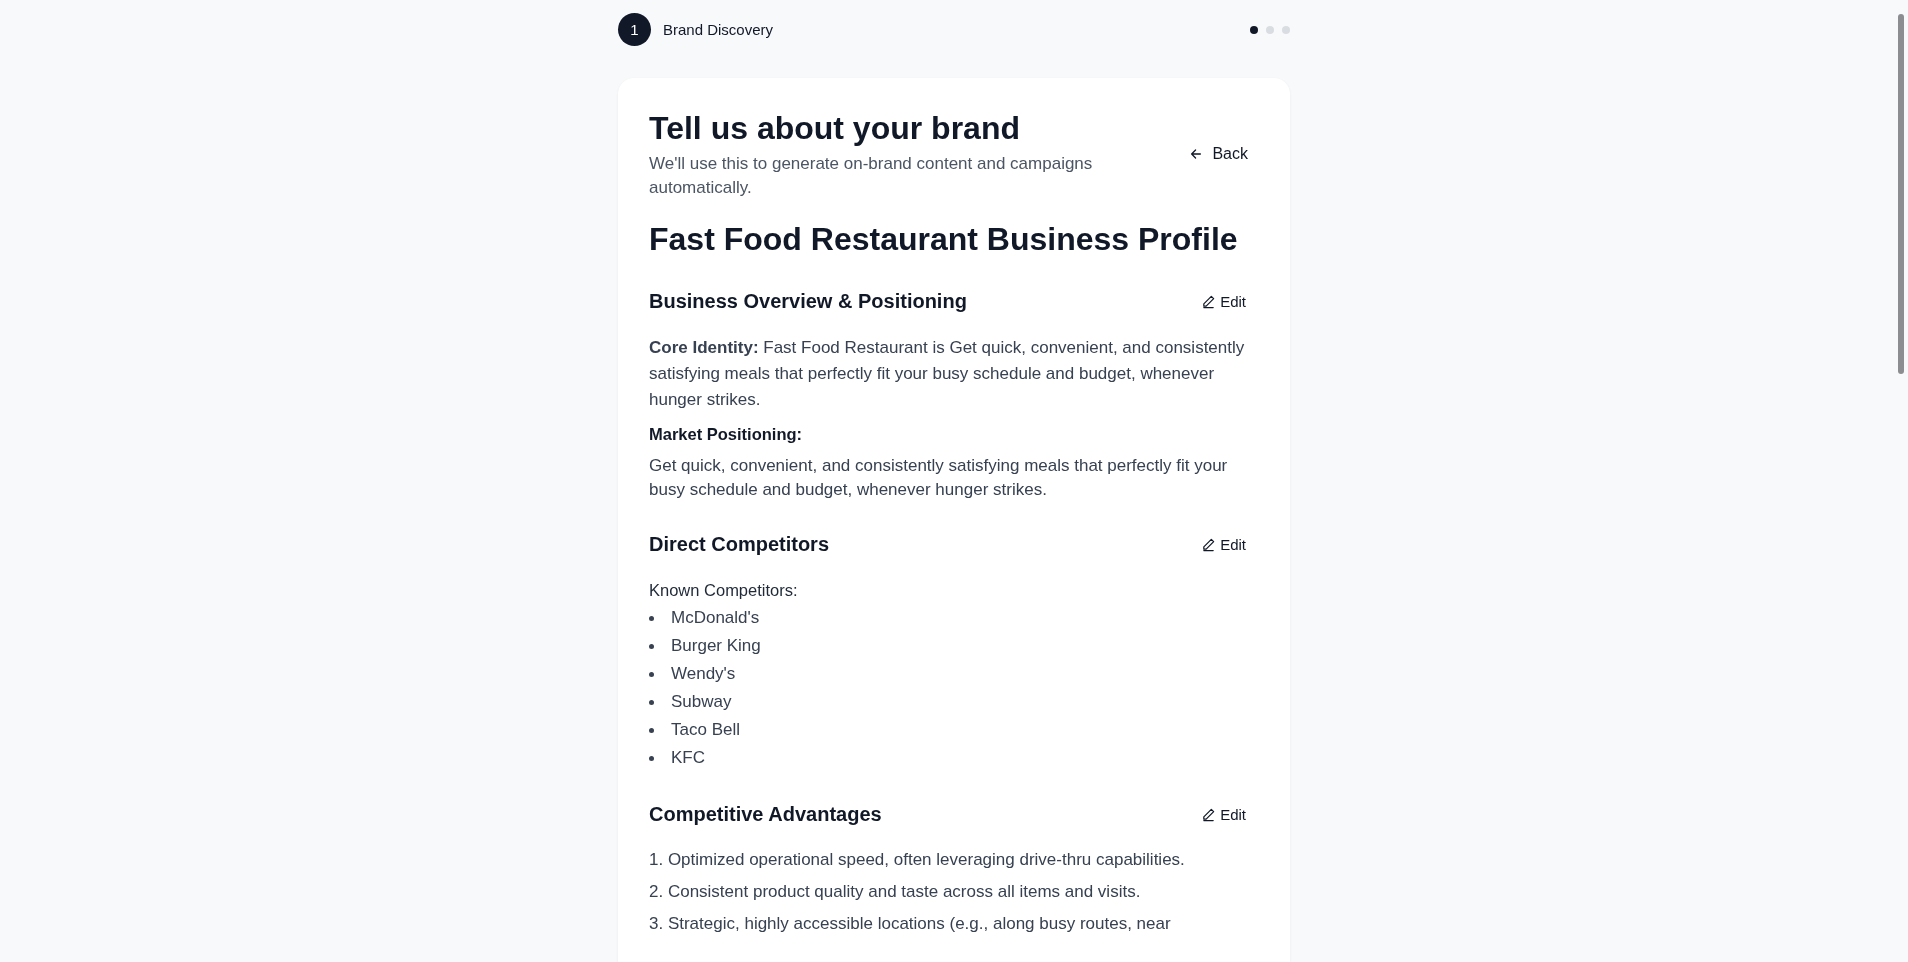  I want to click on back-button: Back, so click(1218, 154).